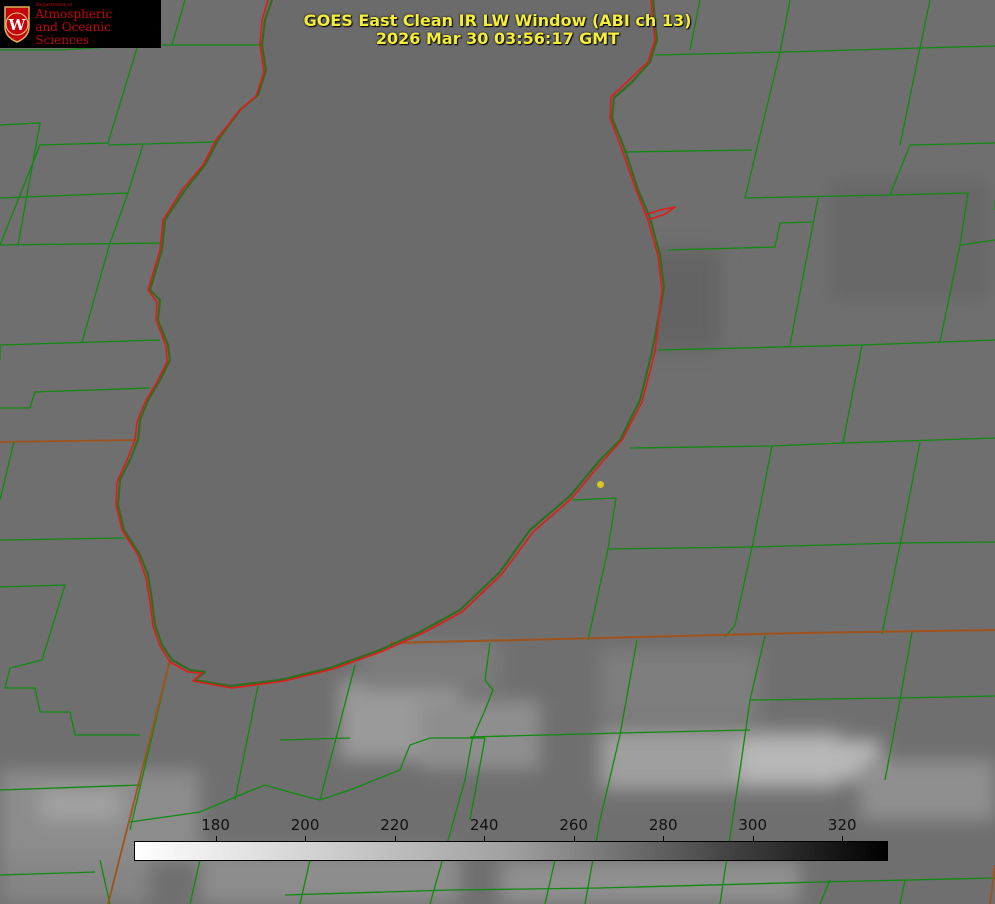 This screenshot has height=904, width=995. Describe the element at coordinates (663, 825) in the screenshot. I see `colorbar-tick-label: 280` at that location.